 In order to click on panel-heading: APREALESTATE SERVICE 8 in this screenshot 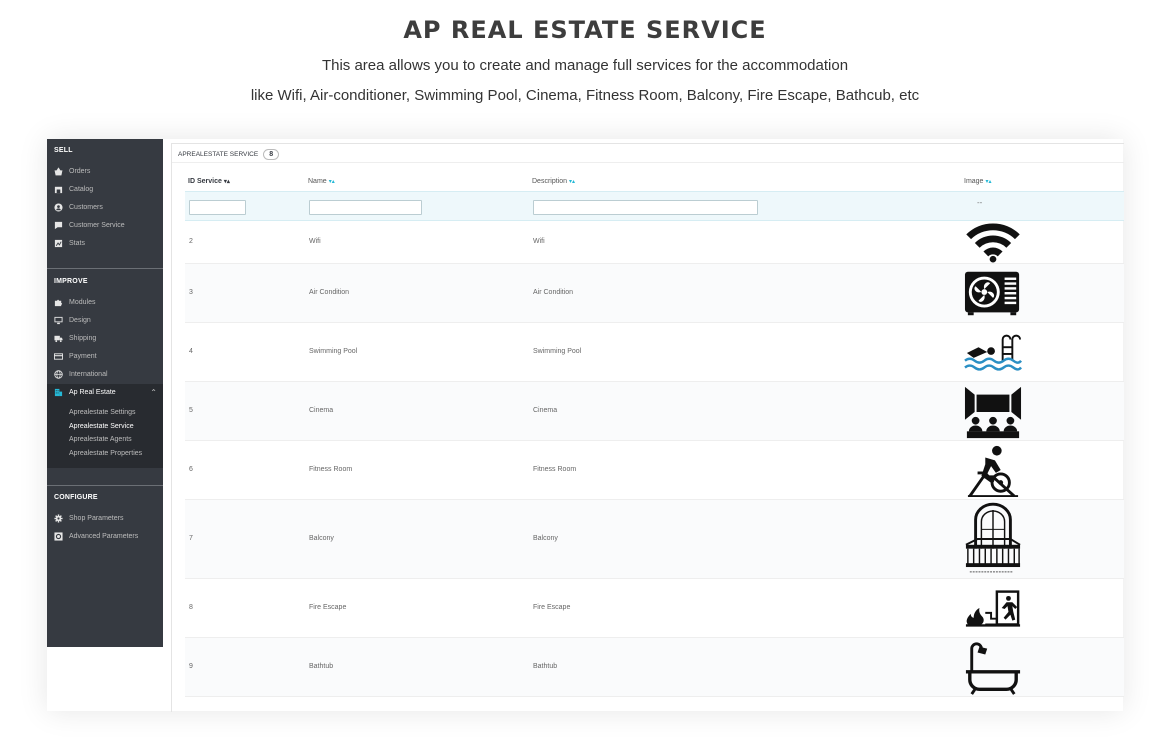, I will do `click(229, 154)`.